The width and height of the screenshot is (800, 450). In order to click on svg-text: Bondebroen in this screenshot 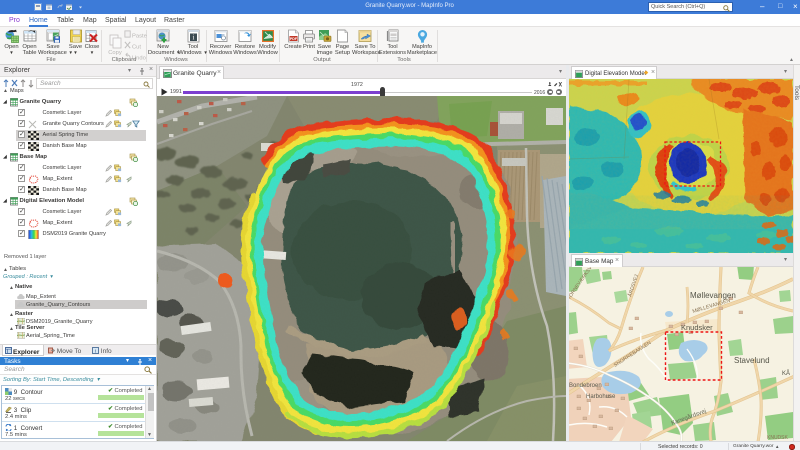, I will do `click(585, 386)`.